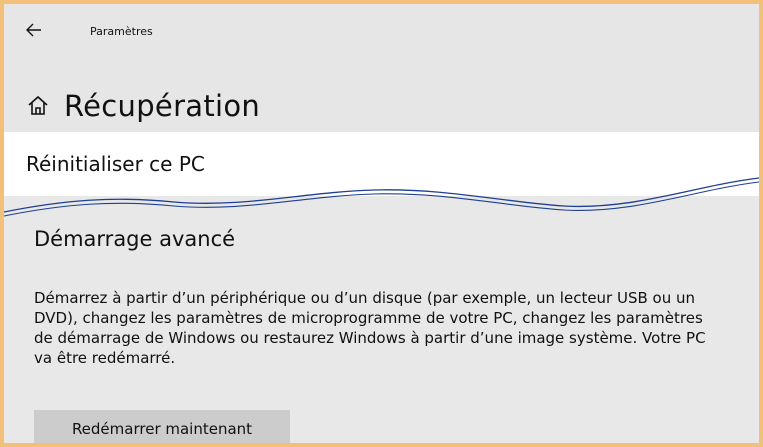 The image size is (763, 447). Describe the element at coordinates (162, 106) in the screenshot. I see `page-title: Récupération` at that location.